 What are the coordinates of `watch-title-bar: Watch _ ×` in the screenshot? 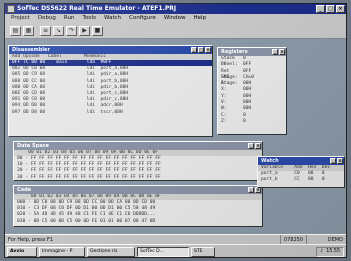 It's located at (301, 161).